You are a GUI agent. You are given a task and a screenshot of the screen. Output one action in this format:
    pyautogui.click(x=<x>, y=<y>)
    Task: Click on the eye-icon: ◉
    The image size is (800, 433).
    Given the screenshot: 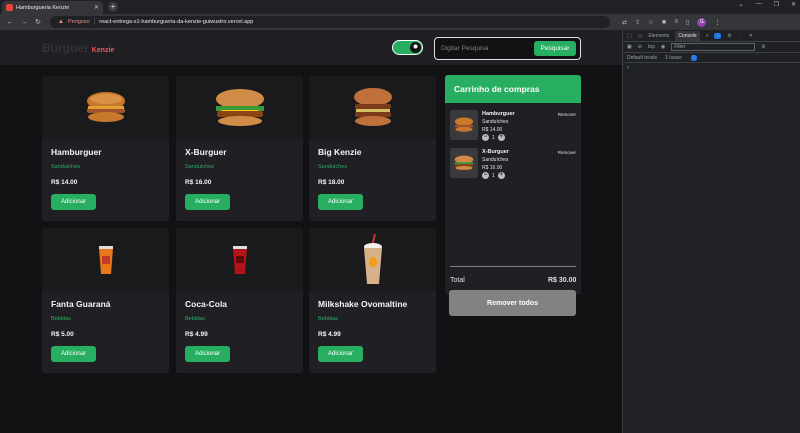 What is the action you would take?
    pyautogui.click(x=663, y=47)
    